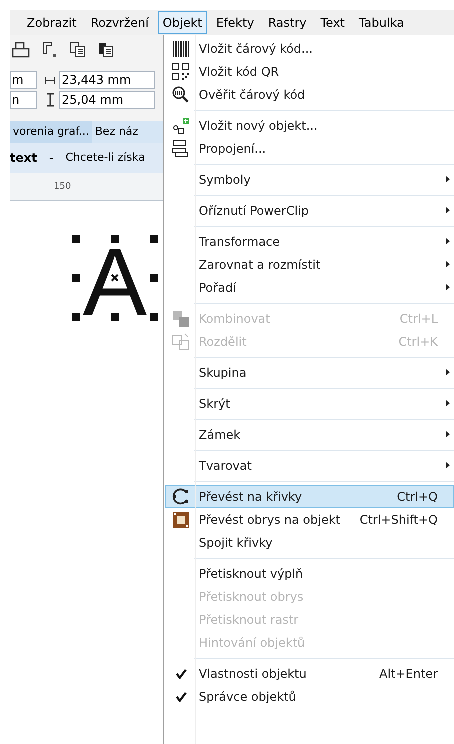 Image resolution: width=454 pixels, height=744 pixels. What do you see at coordinates (50, 80) in the screenshot?
I see `width-icon` at bounding box center [50, 80].